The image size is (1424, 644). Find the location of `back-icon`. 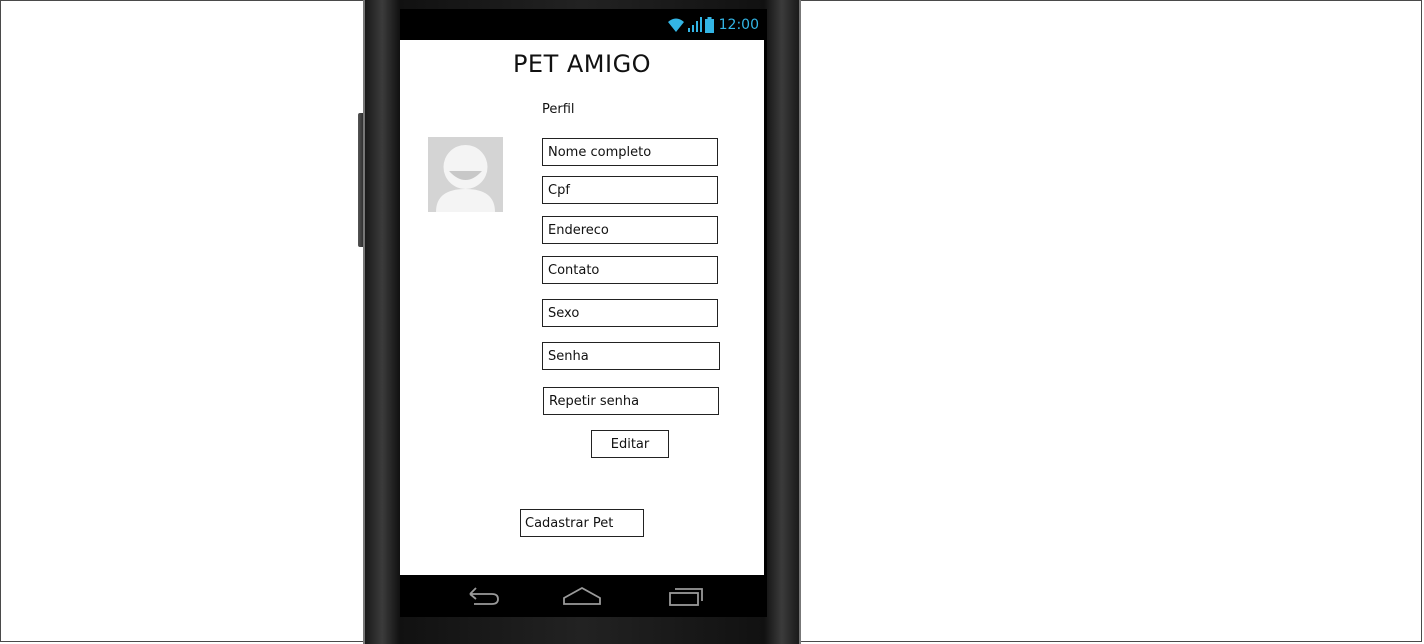

back-icon is located at coordinates (482, 596).